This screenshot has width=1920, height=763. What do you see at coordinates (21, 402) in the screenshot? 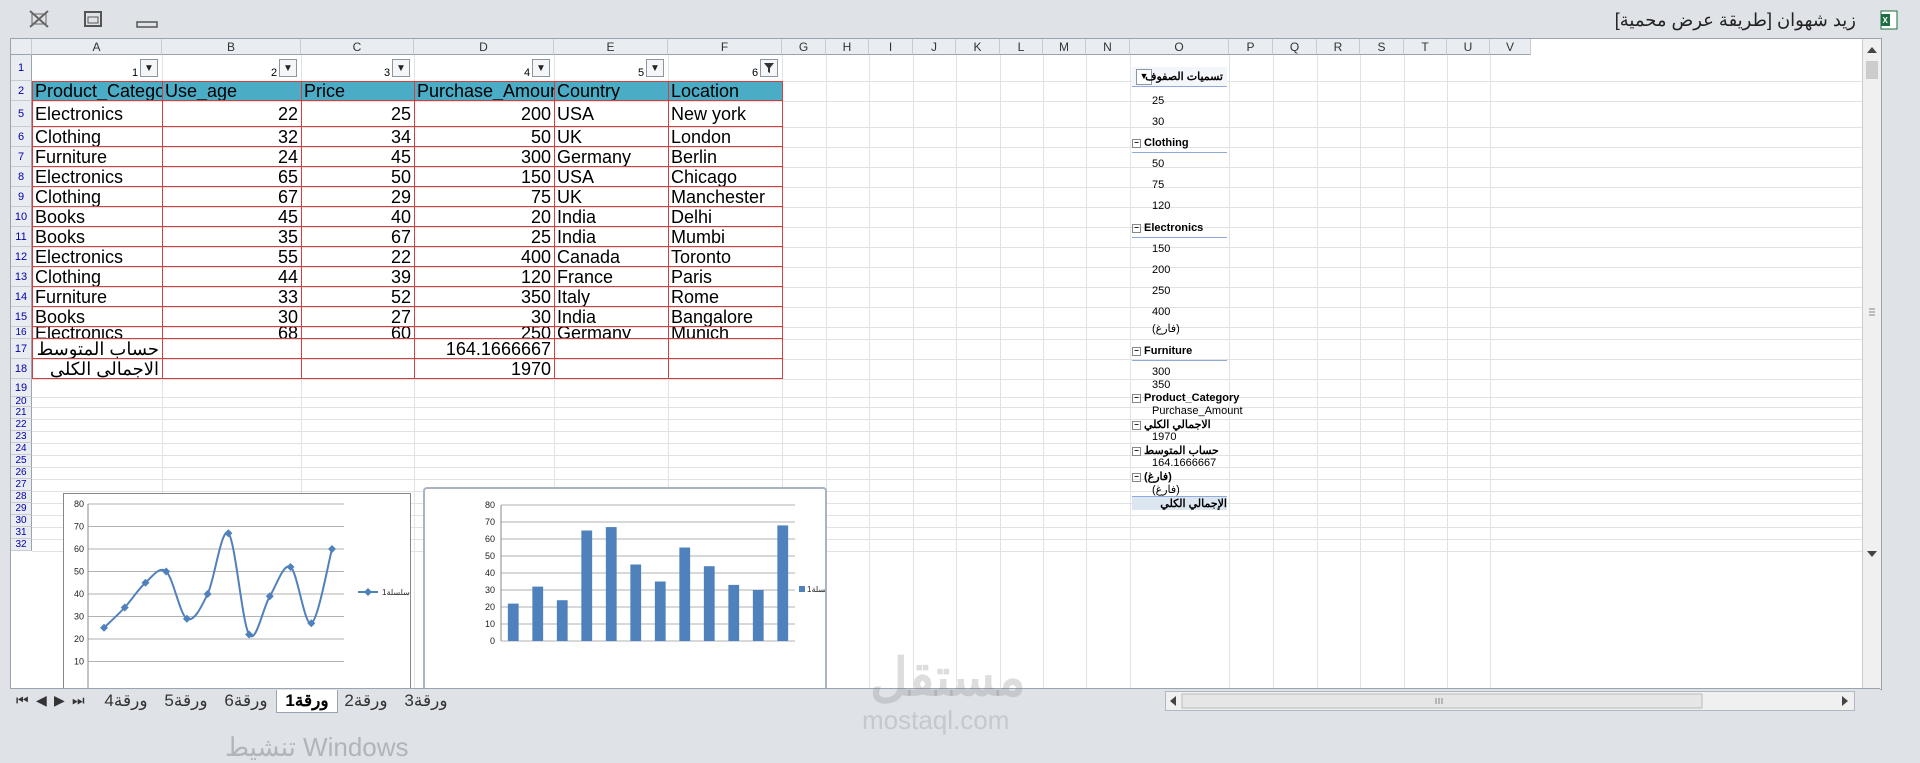
I see `row-header-20: 20` at bounding box center [21, 402].